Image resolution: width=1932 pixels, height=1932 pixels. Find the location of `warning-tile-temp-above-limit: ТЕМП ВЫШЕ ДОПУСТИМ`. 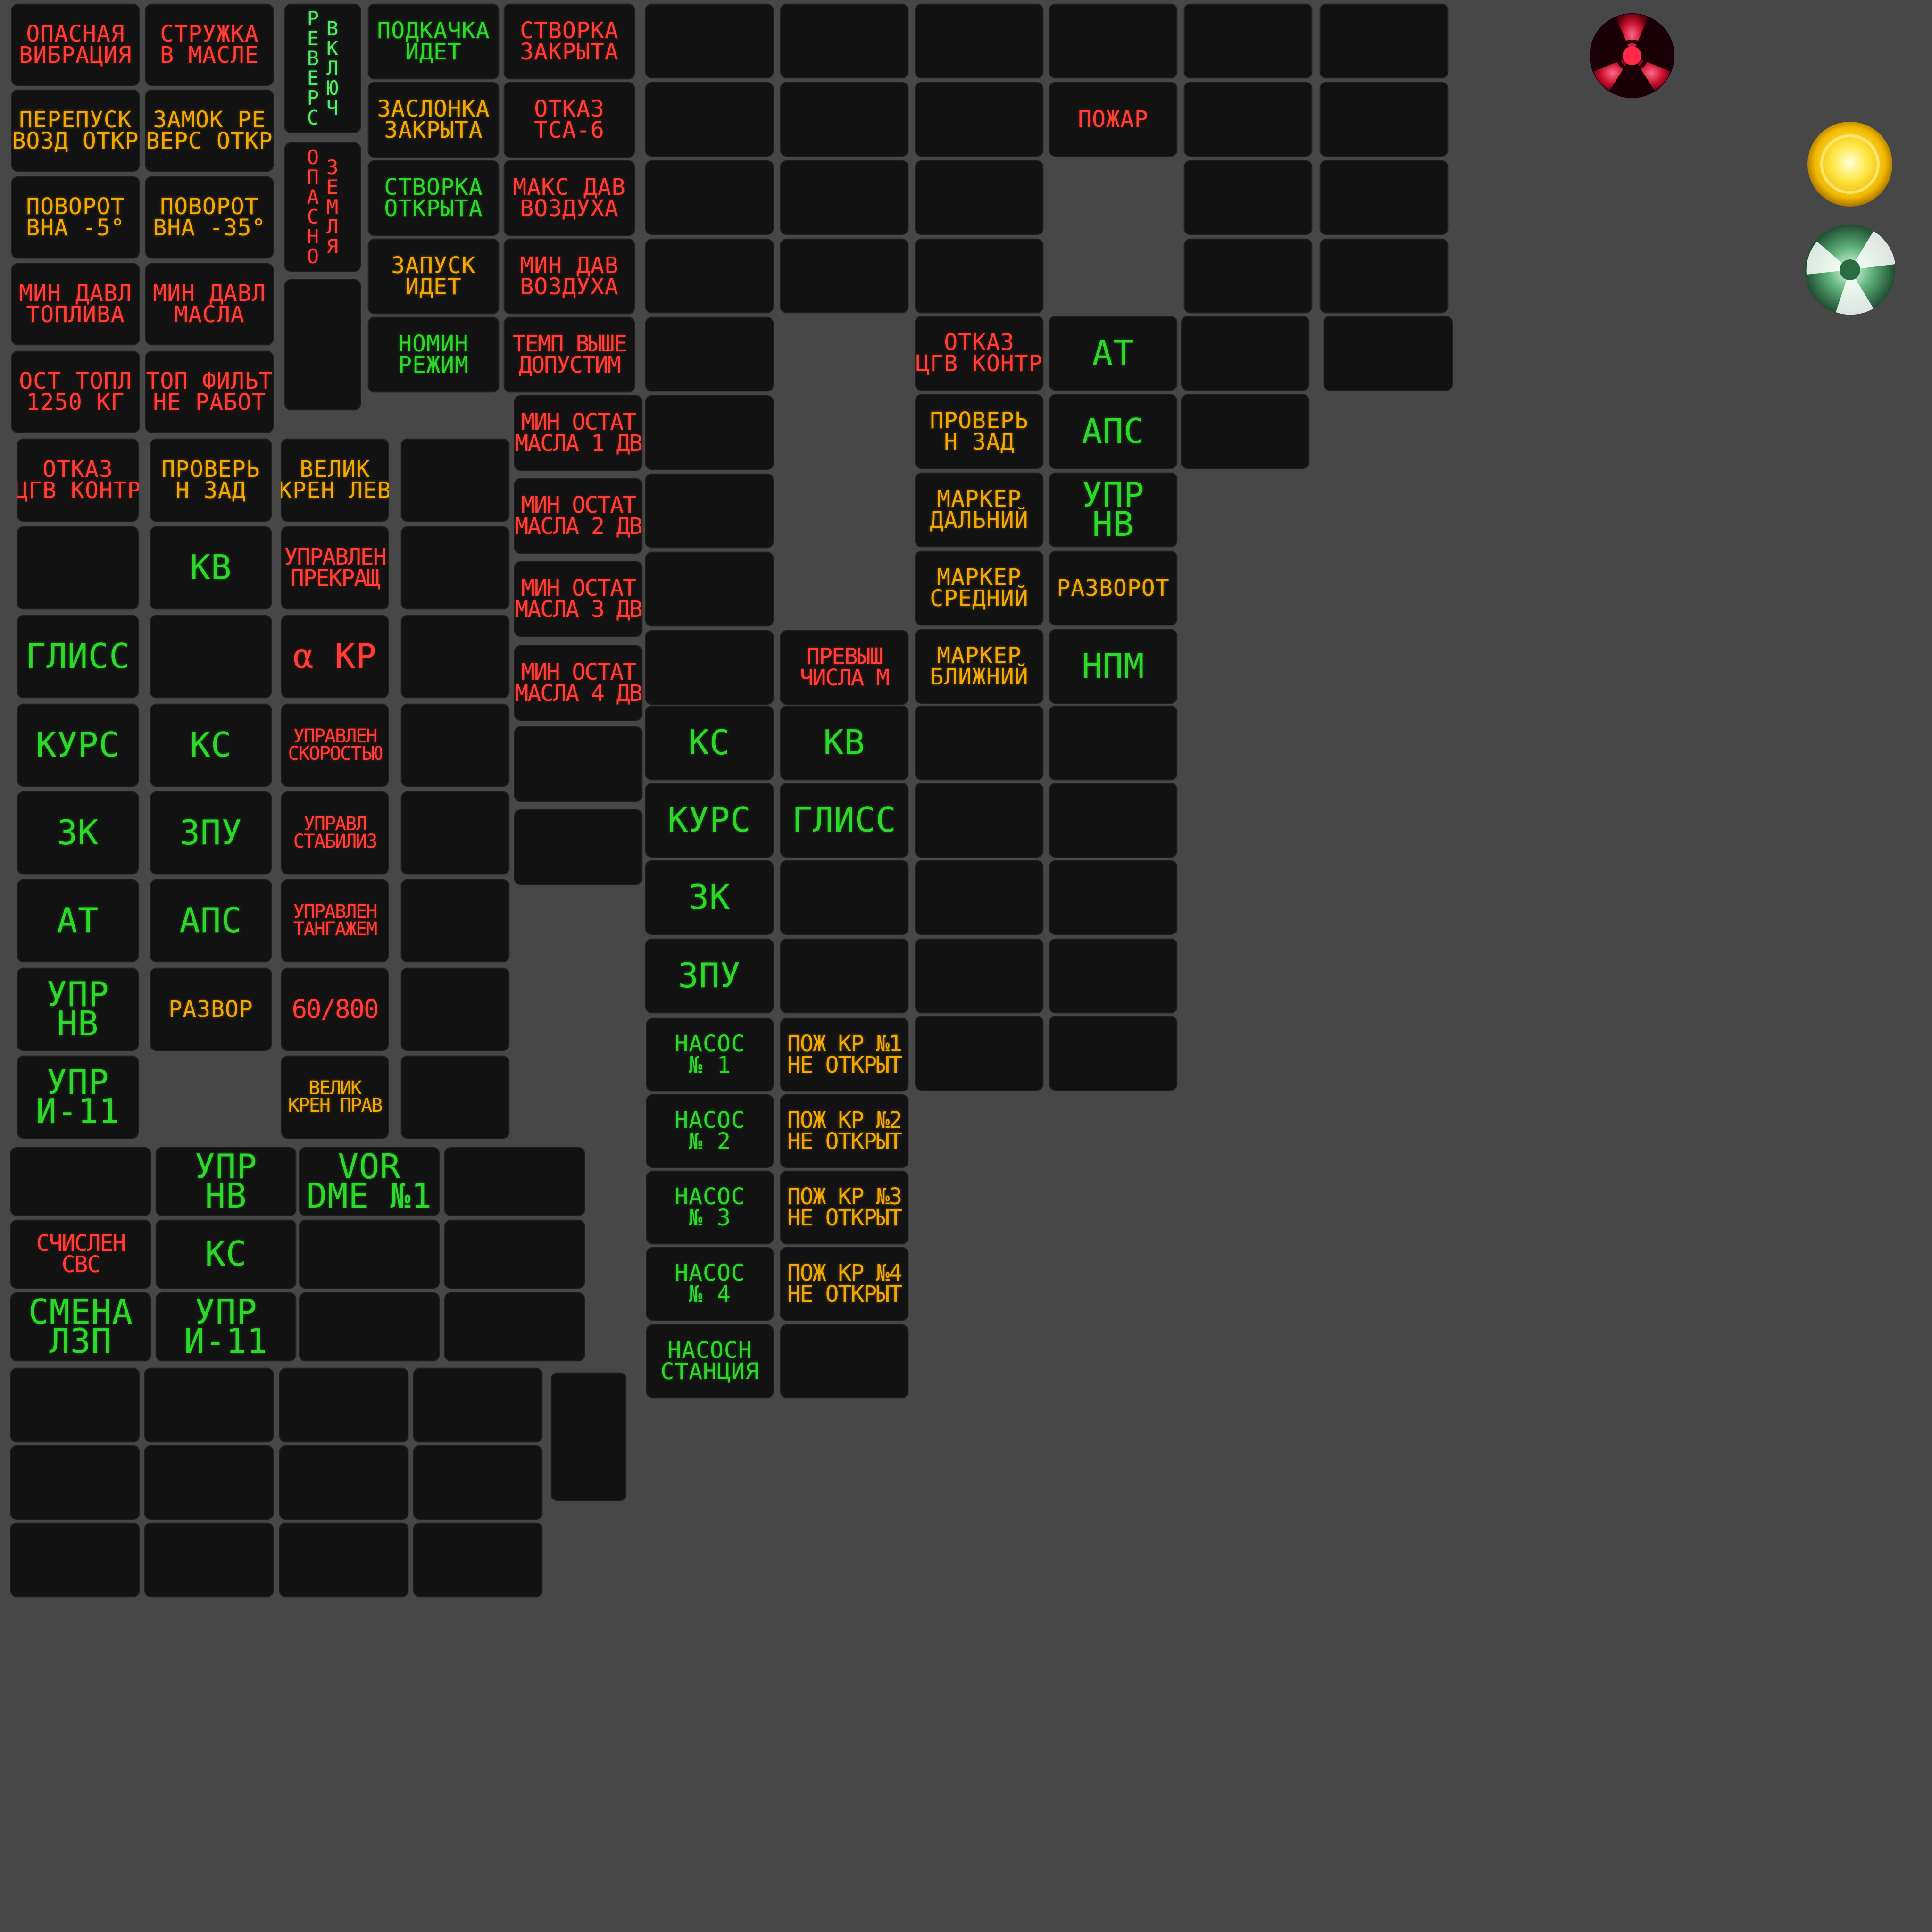

warning-tile-temp-above-limit: ТЕМП ВЫШЕ ДОПУСТИМ is located at coordinates (569, 355).